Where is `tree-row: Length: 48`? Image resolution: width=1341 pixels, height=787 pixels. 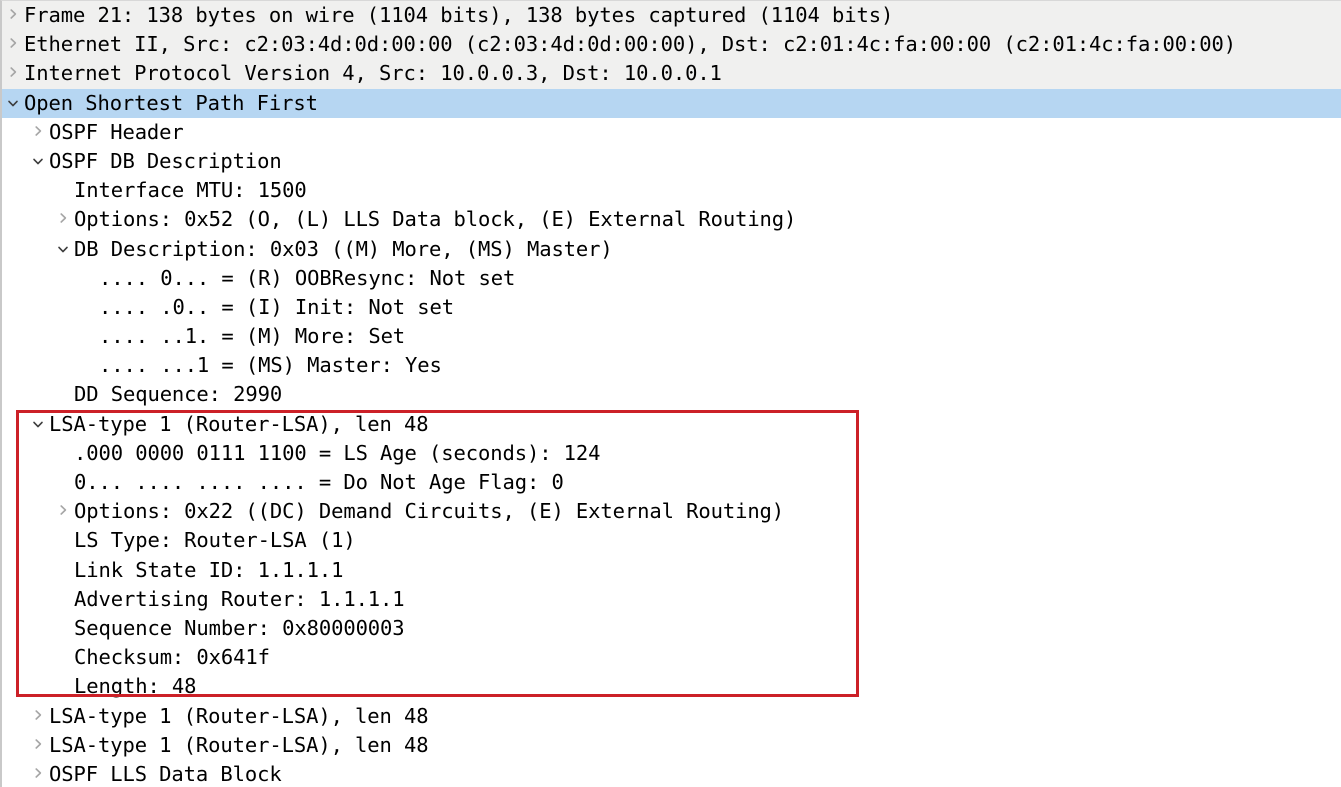
tree-row: Length: 48 is located at coordinates (671, 686).